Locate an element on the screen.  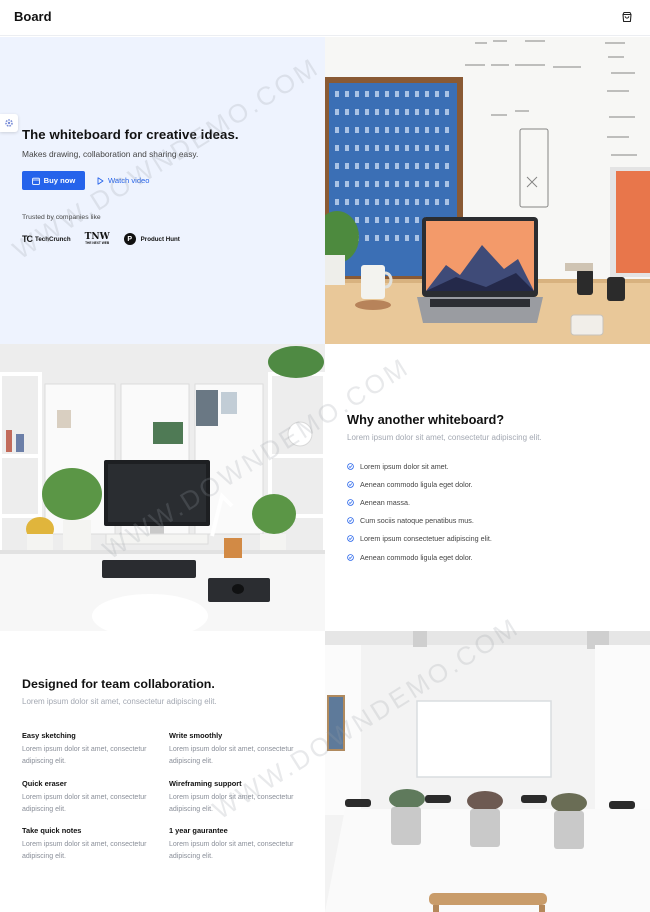
product-hunt-logo: P Product Hunt is located at coordinates (151, 239).